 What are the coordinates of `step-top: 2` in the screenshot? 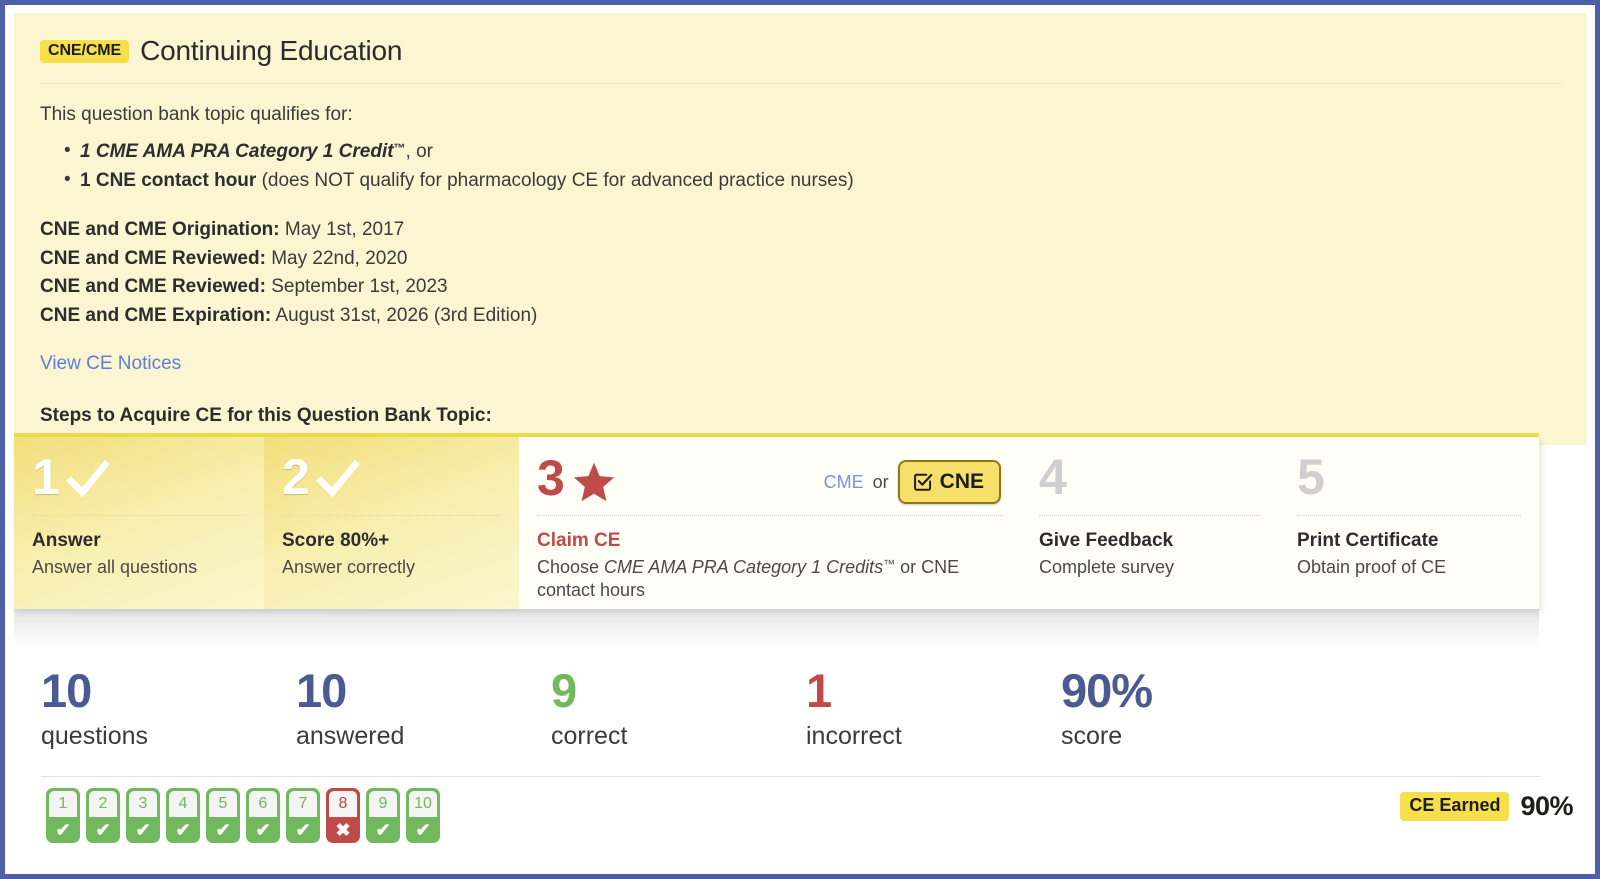 It's located at (391, 480).